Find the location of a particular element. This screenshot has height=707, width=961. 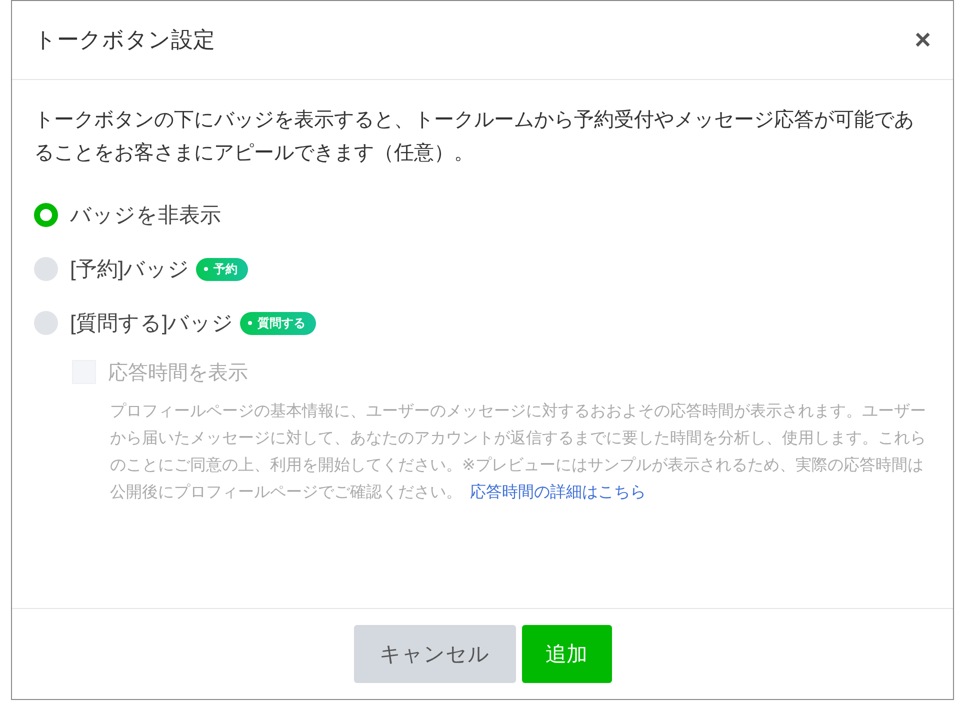

checkbox-label: 応答時間を表示 is located at coordinates (178, 373).